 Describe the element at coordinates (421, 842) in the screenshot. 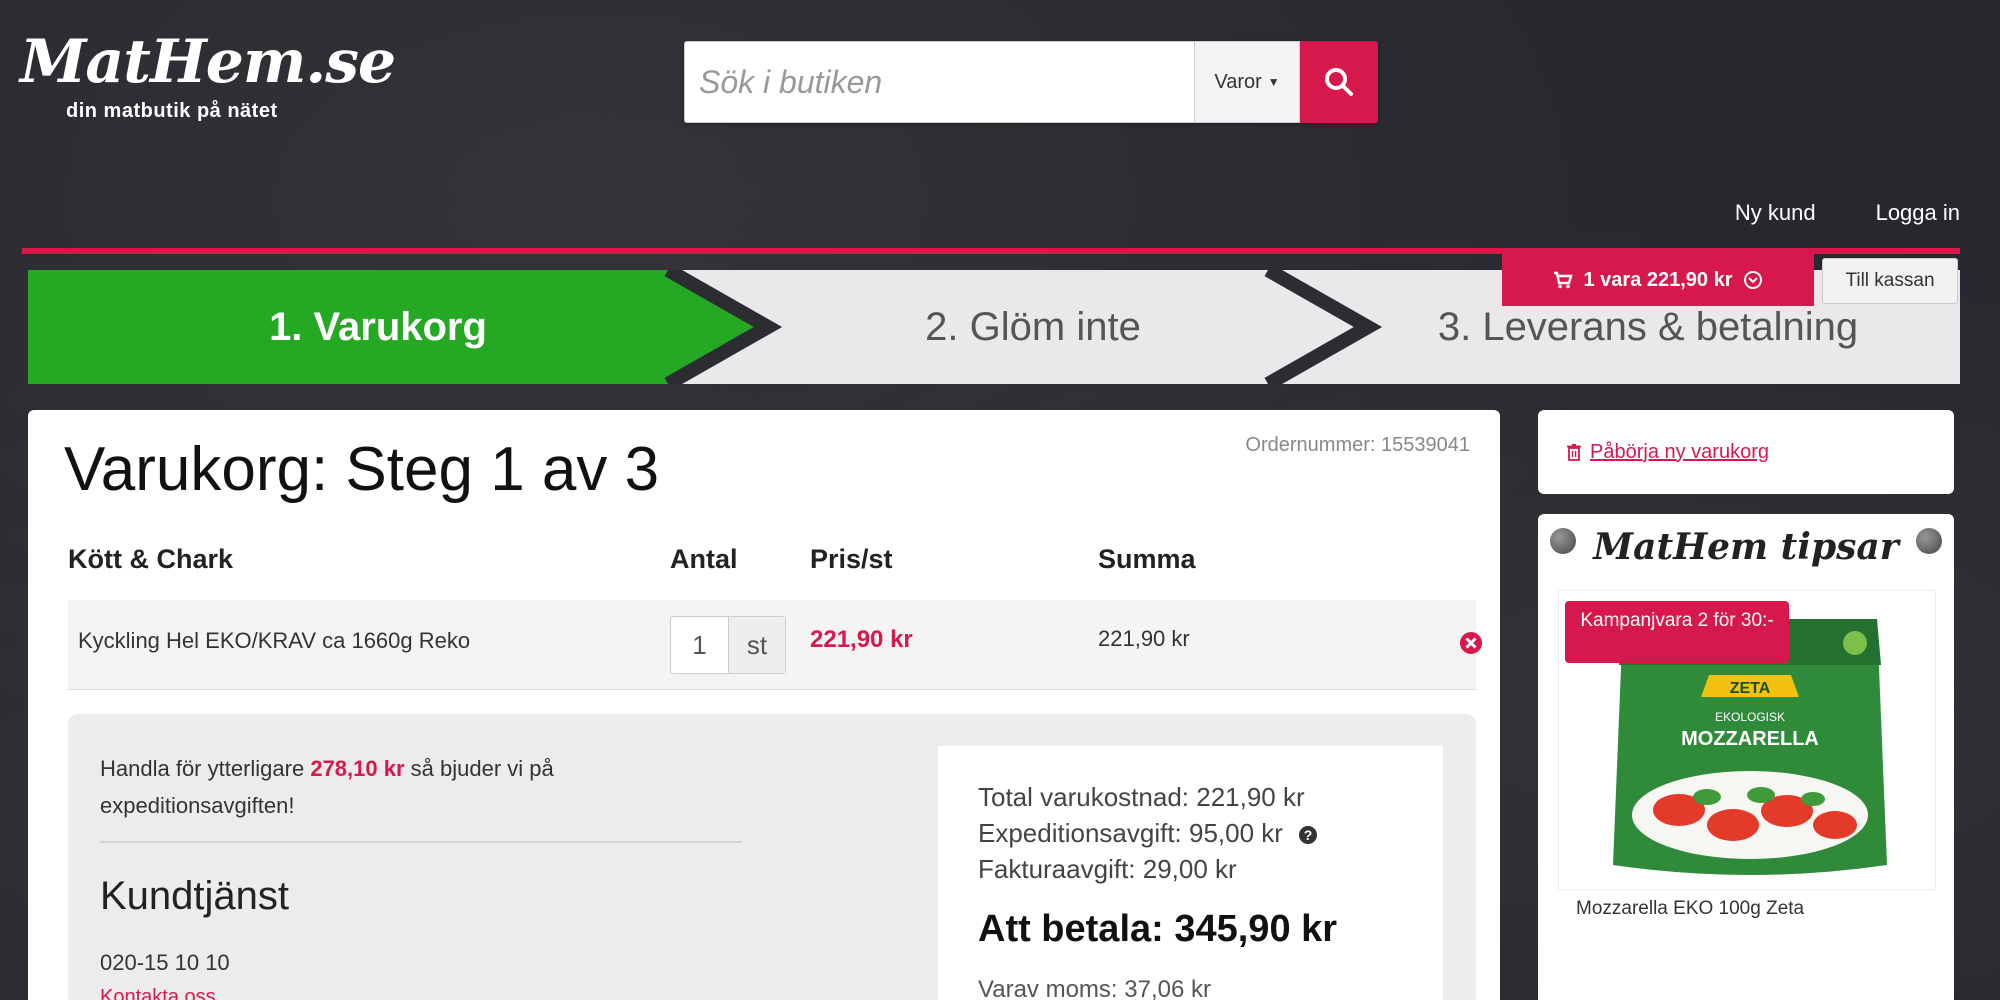

I see `divider` at that location.